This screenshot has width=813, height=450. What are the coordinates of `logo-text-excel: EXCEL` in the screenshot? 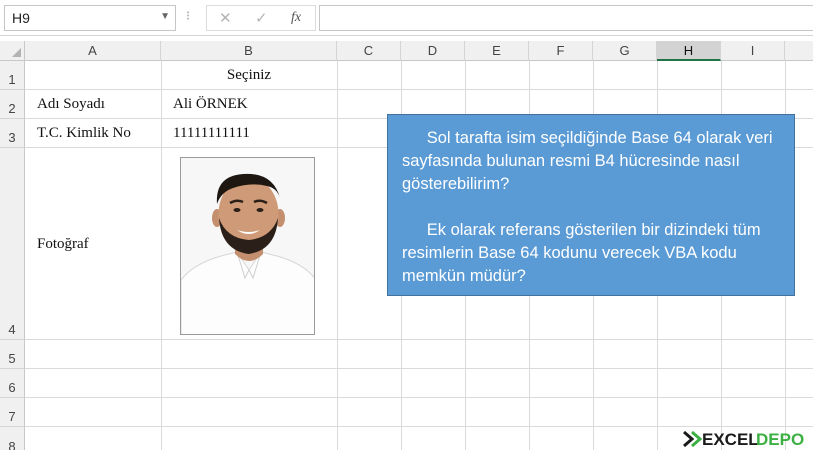 It's located at (730, 439).